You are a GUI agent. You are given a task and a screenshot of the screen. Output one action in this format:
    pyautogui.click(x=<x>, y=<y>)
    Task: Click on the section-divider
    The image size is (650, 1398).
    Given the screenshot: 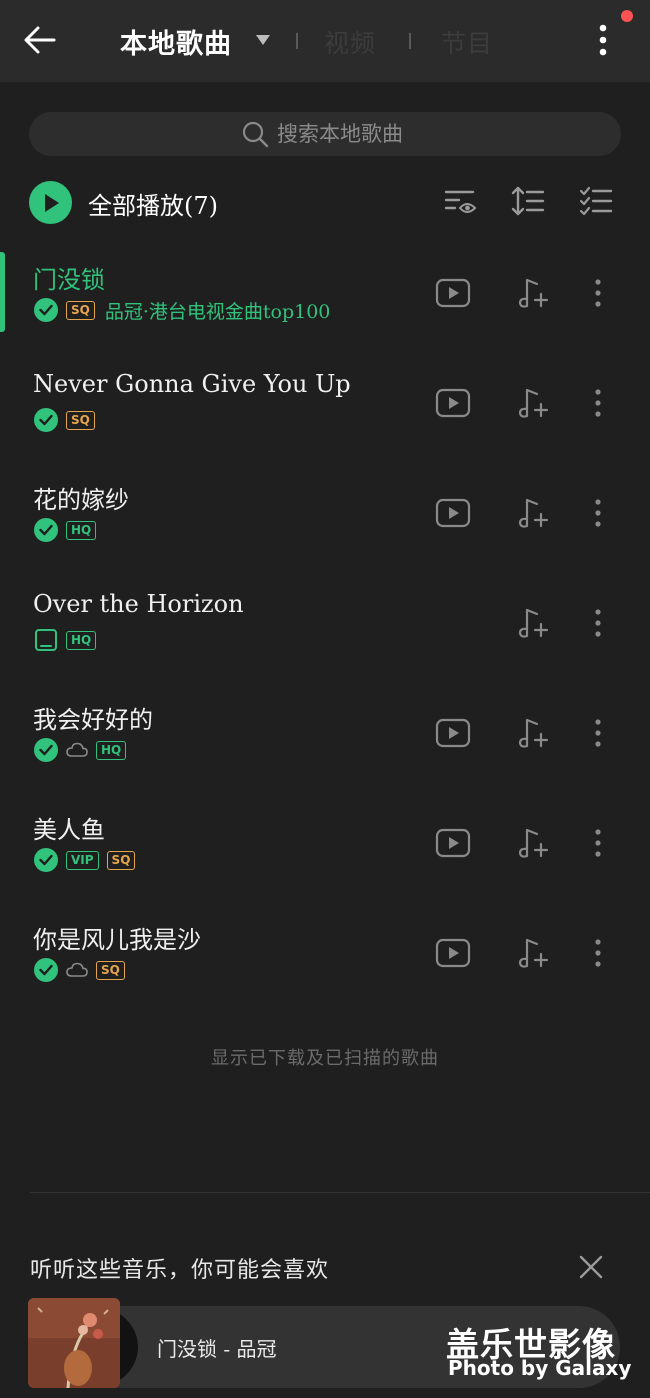 What is the action you would take?
    pyautogui.click(x=340, y=1192)
    